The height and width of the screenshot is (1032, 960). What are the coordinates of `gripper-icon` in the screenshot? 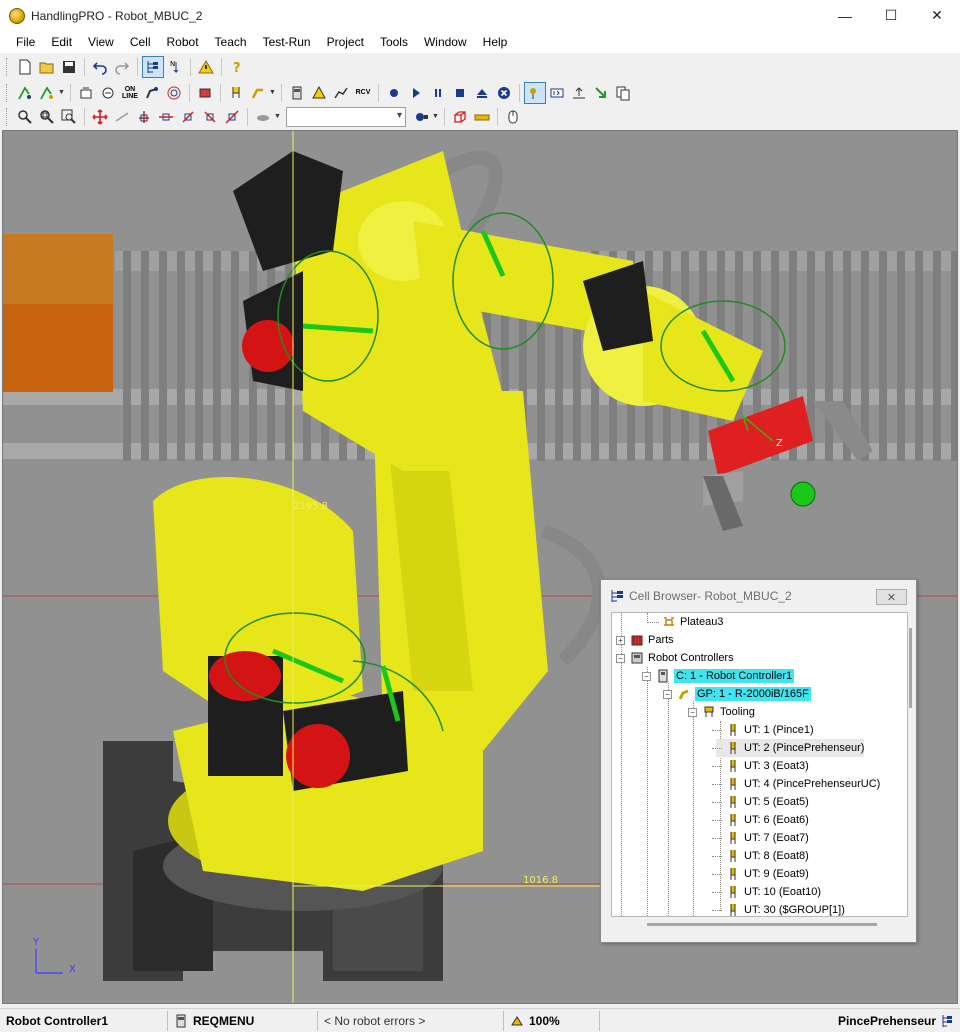 It's located at (236, 93).